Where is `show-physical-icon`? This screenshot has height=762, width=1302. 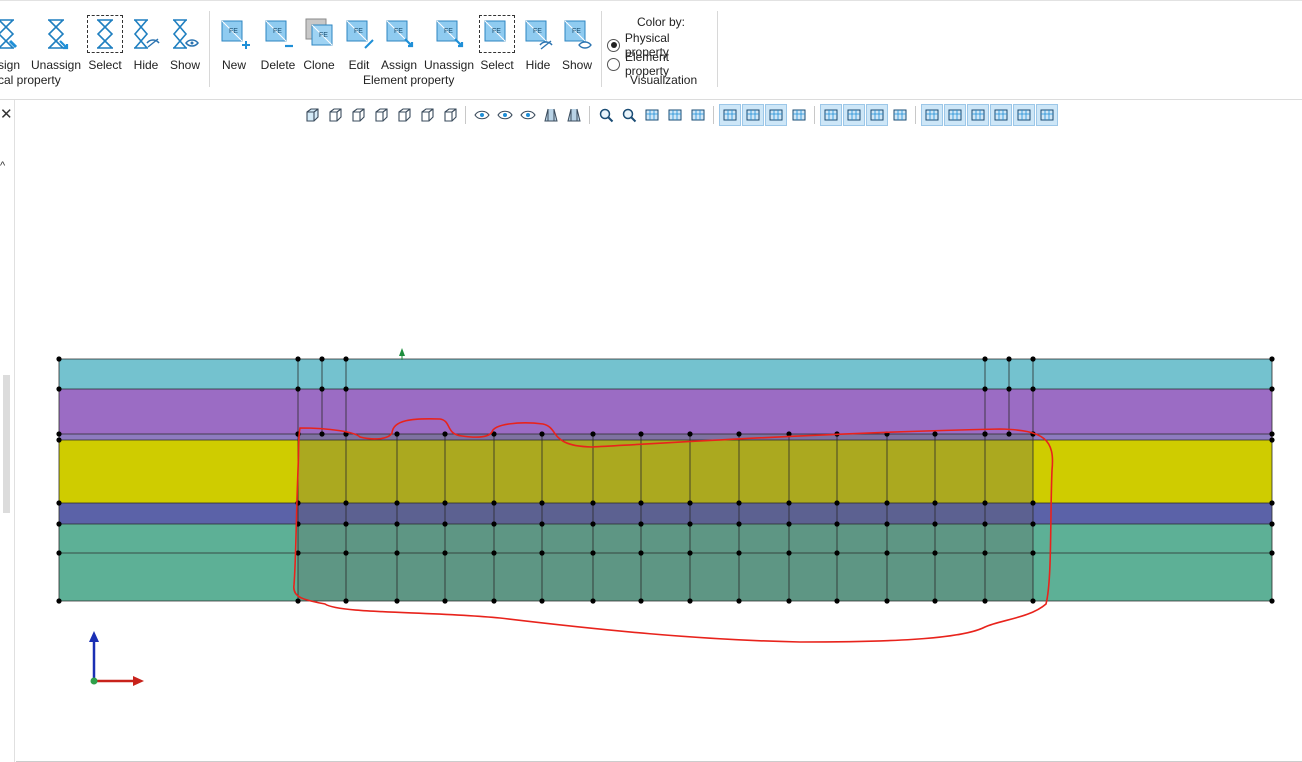
show-physical-icon is located at coordinates (185, 34).